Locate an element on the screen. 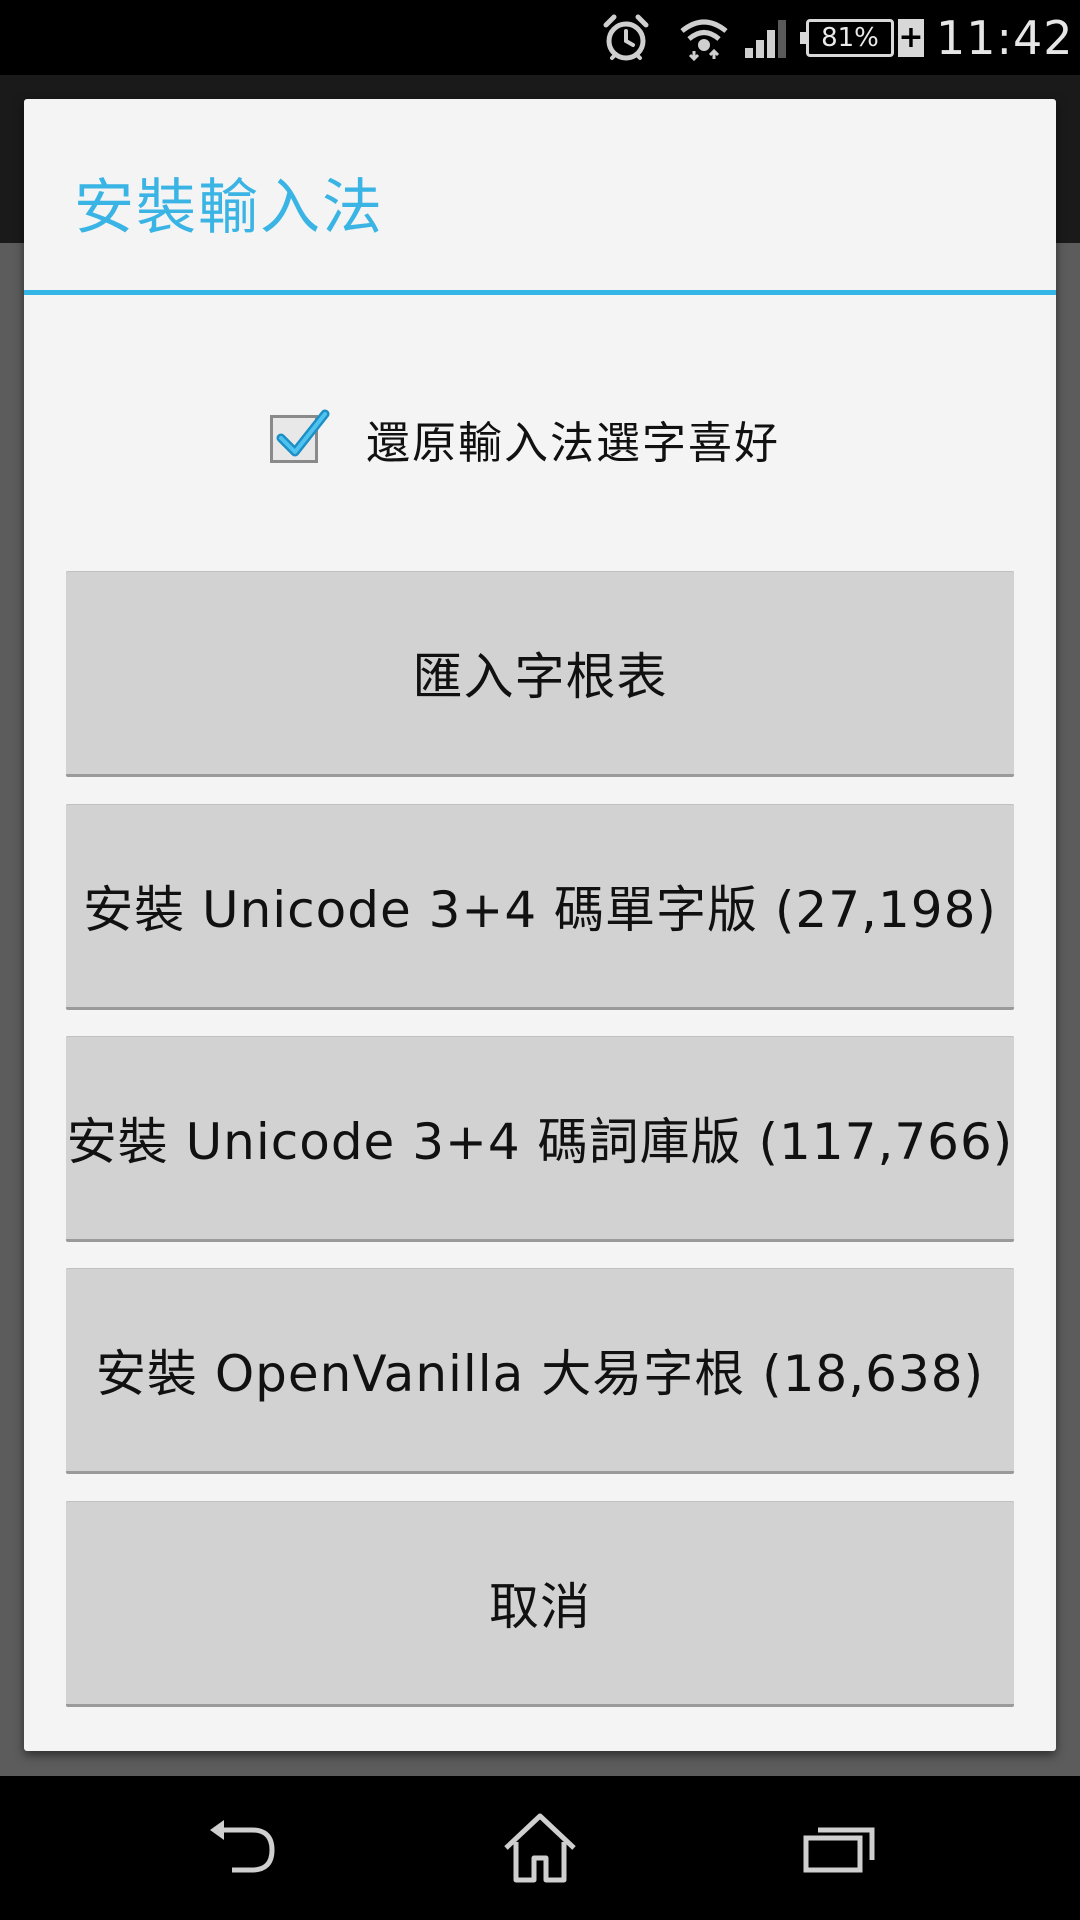 This screenshot has height=1920, width=1080. recent-apps-button is located at coordinates (840, 1848).